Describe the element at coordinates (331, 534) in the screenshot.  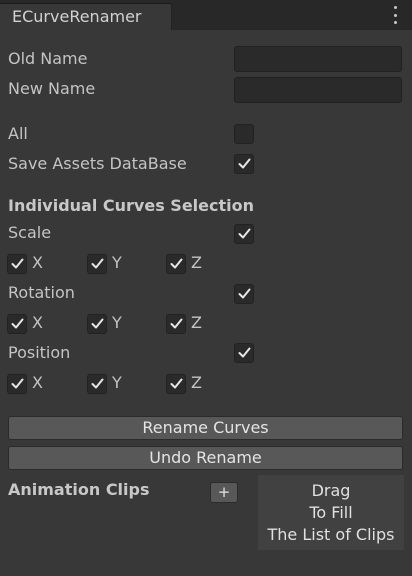
I see `drop-hint-line-3: The List of Clips` at that location.